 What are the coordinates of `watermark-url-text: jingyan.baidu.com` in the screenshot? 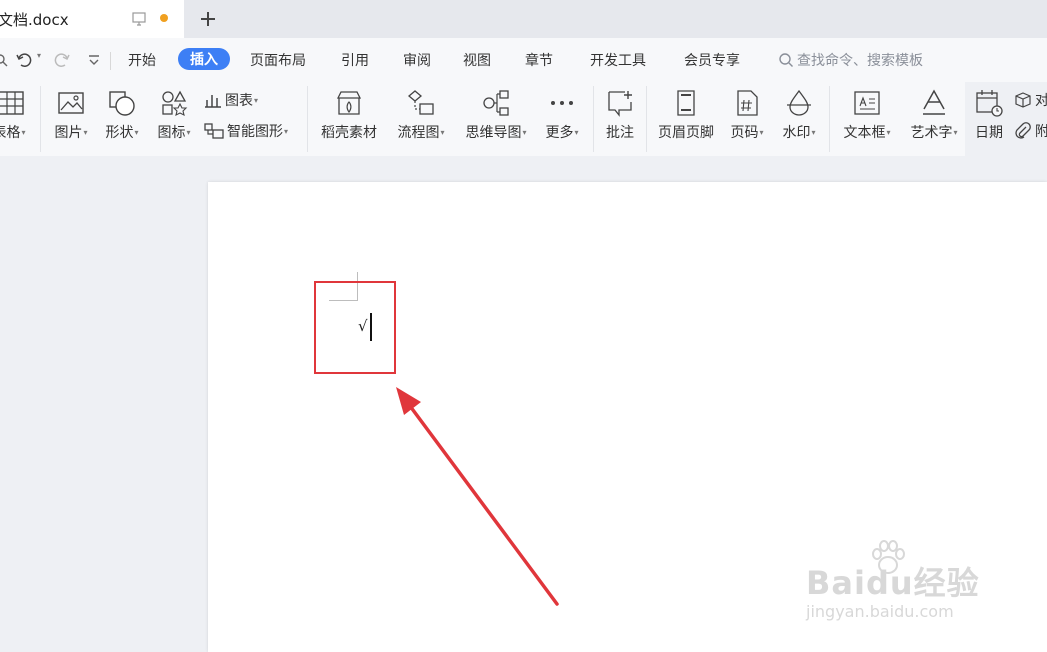 It's located at (880, 611).